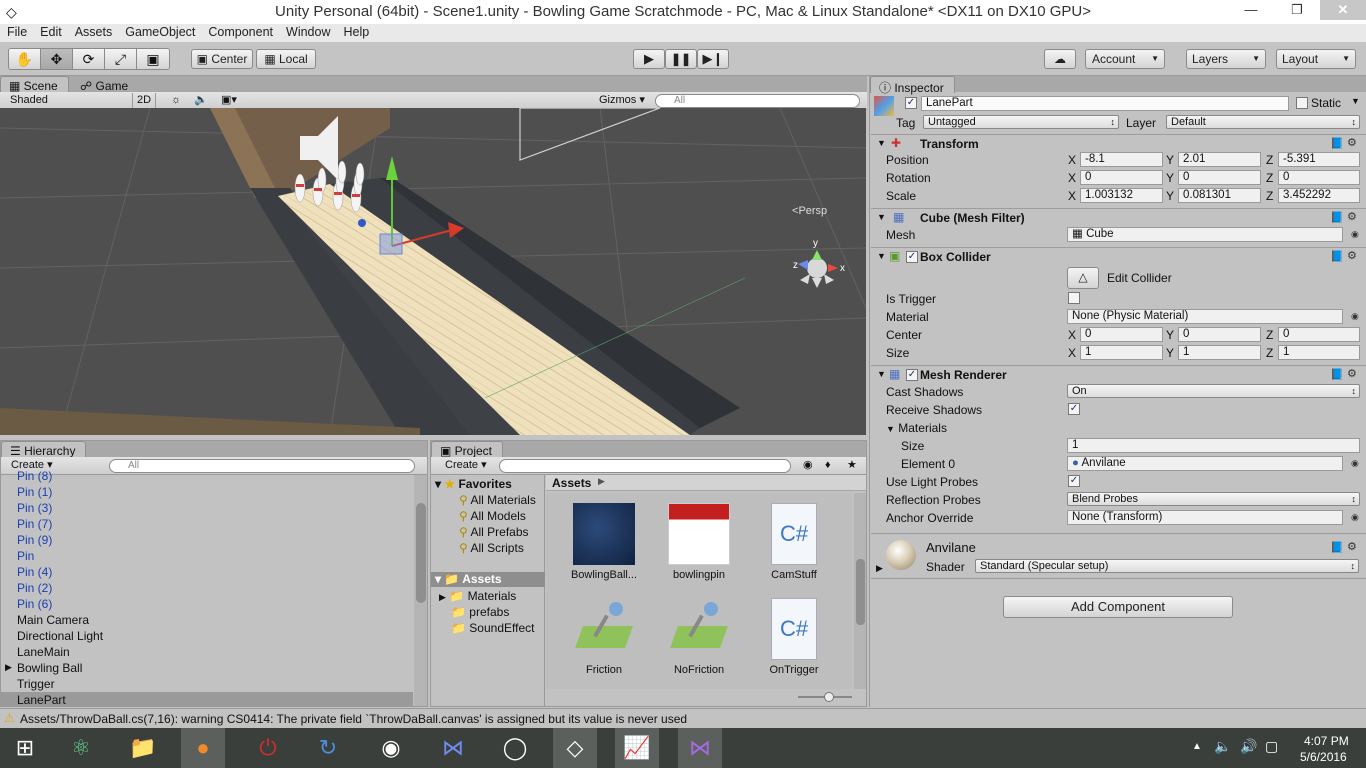 This screenshot has width=1366, height=768. What do you see at coordinates (1205, 316) in the screenshot?
I see `collider-material-field: None (Physic Material)` at bounding box center [1205, 316].